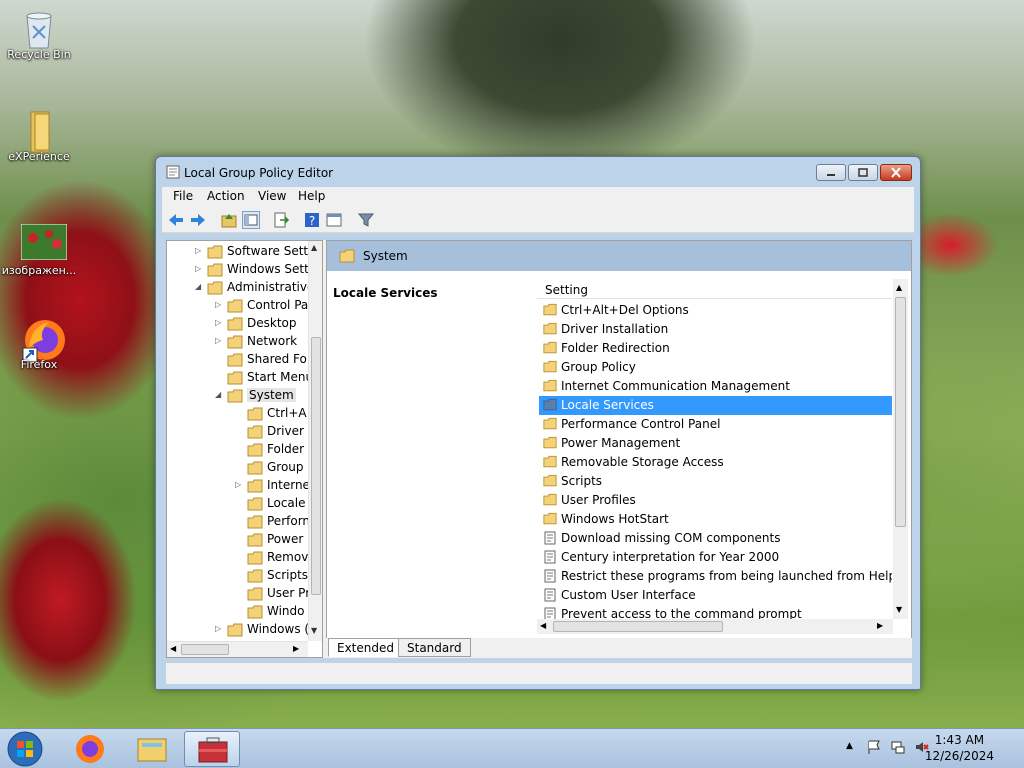  Describe the element at coordinates (959, 740) in the screenshot. I see `clock-time: 1:43 AM` at that location.